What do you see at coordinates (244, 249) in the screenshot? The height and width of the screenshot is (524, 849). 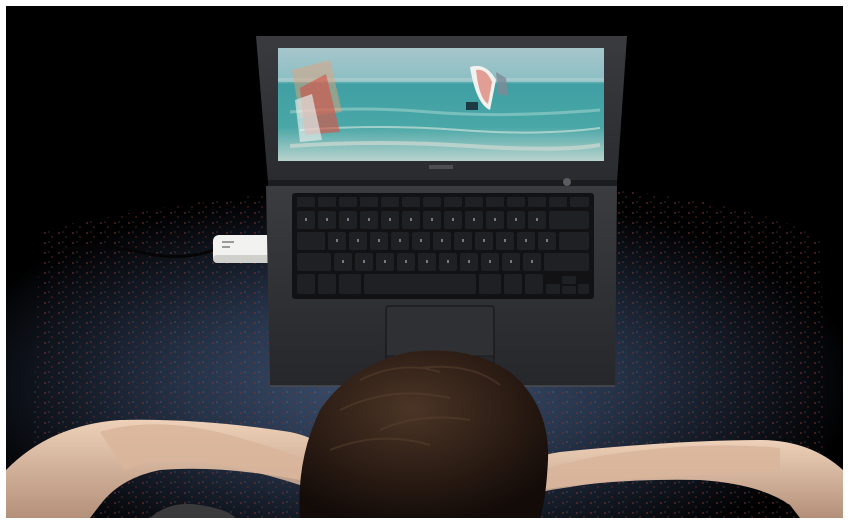 I see `usb-tuner-stick` at bounding box center [244, 249].